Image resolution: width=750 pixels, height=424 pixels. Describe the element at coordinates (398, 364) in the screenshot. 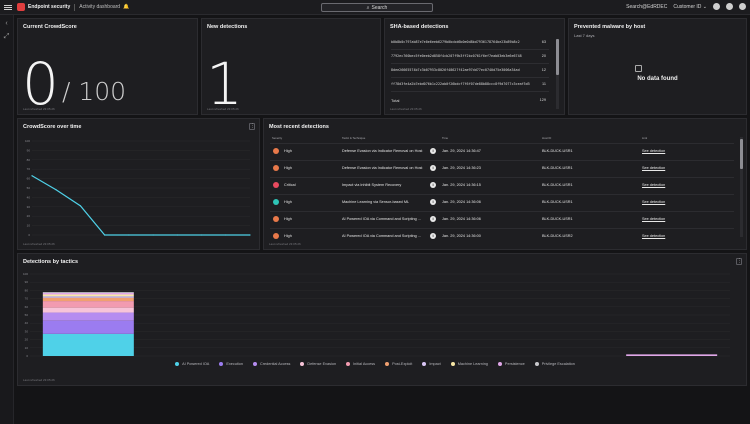

I see `legend-item: Post-Exploit` at that location.